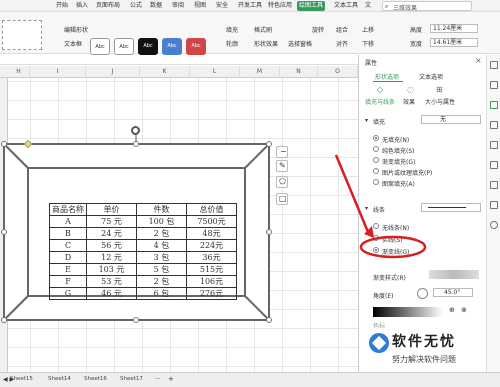 This screenshot has height=387, width=500. I want to click on sheet-tab: Sheet14, so click(59, 379).